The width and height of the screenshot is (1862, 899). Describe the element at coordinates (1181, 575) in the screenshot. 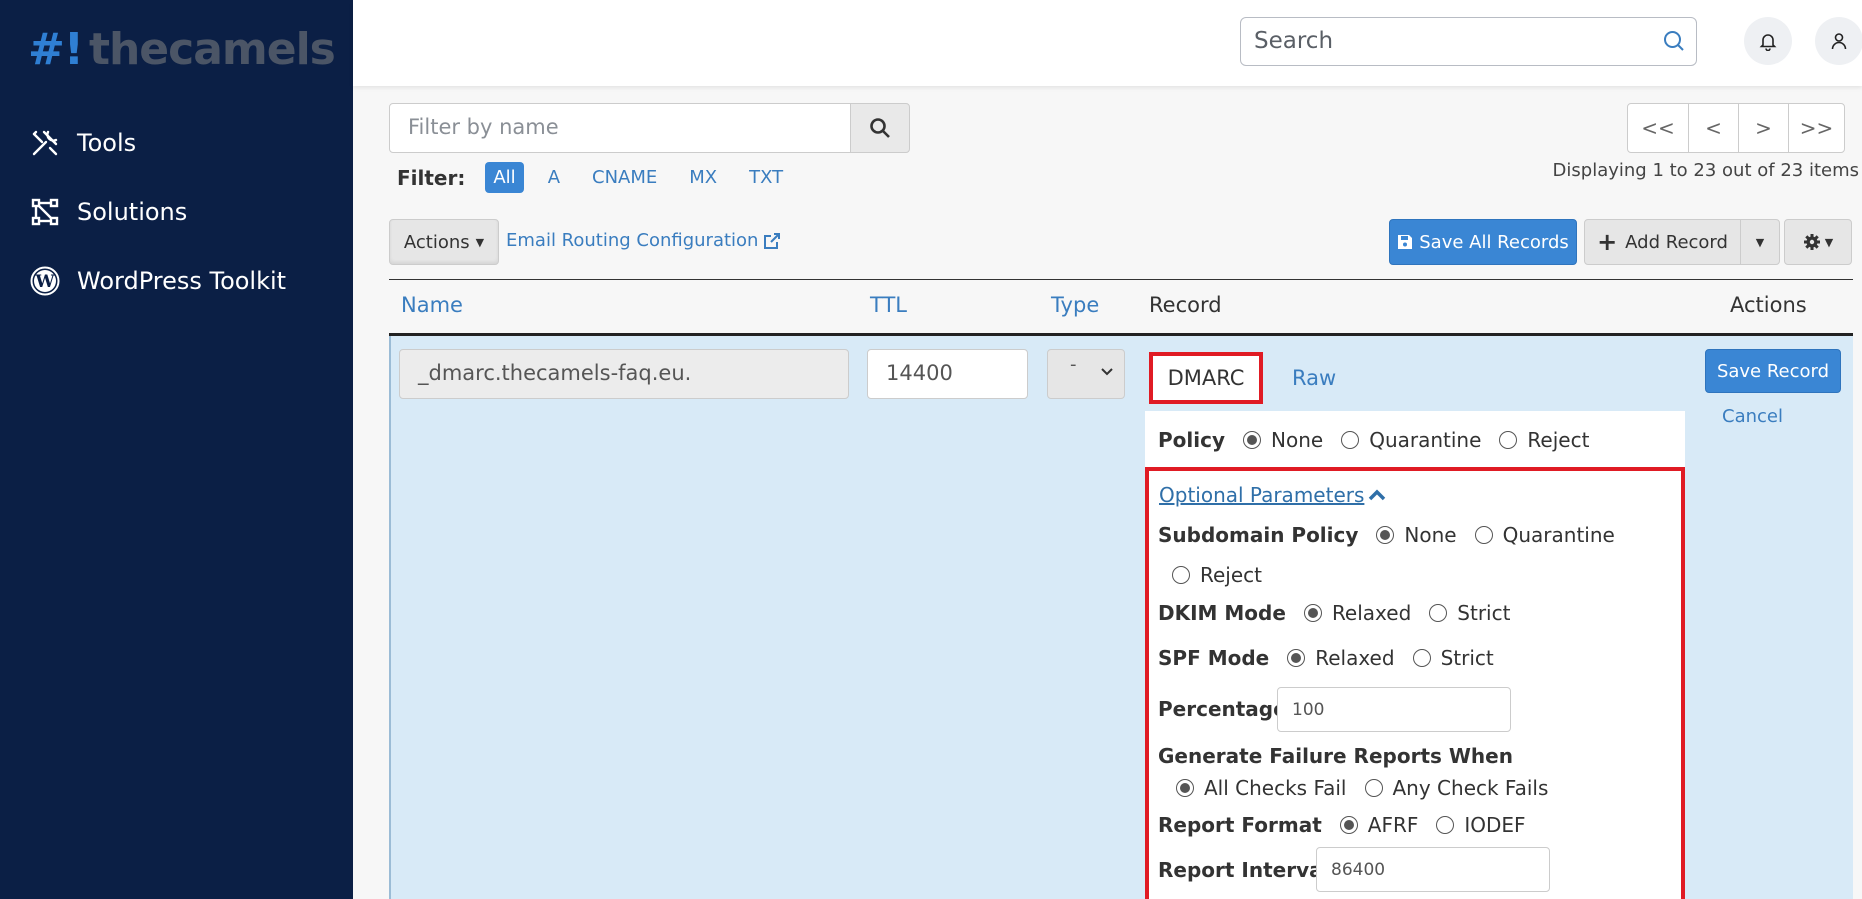

I see `subdomain-reject-radio` at that location.